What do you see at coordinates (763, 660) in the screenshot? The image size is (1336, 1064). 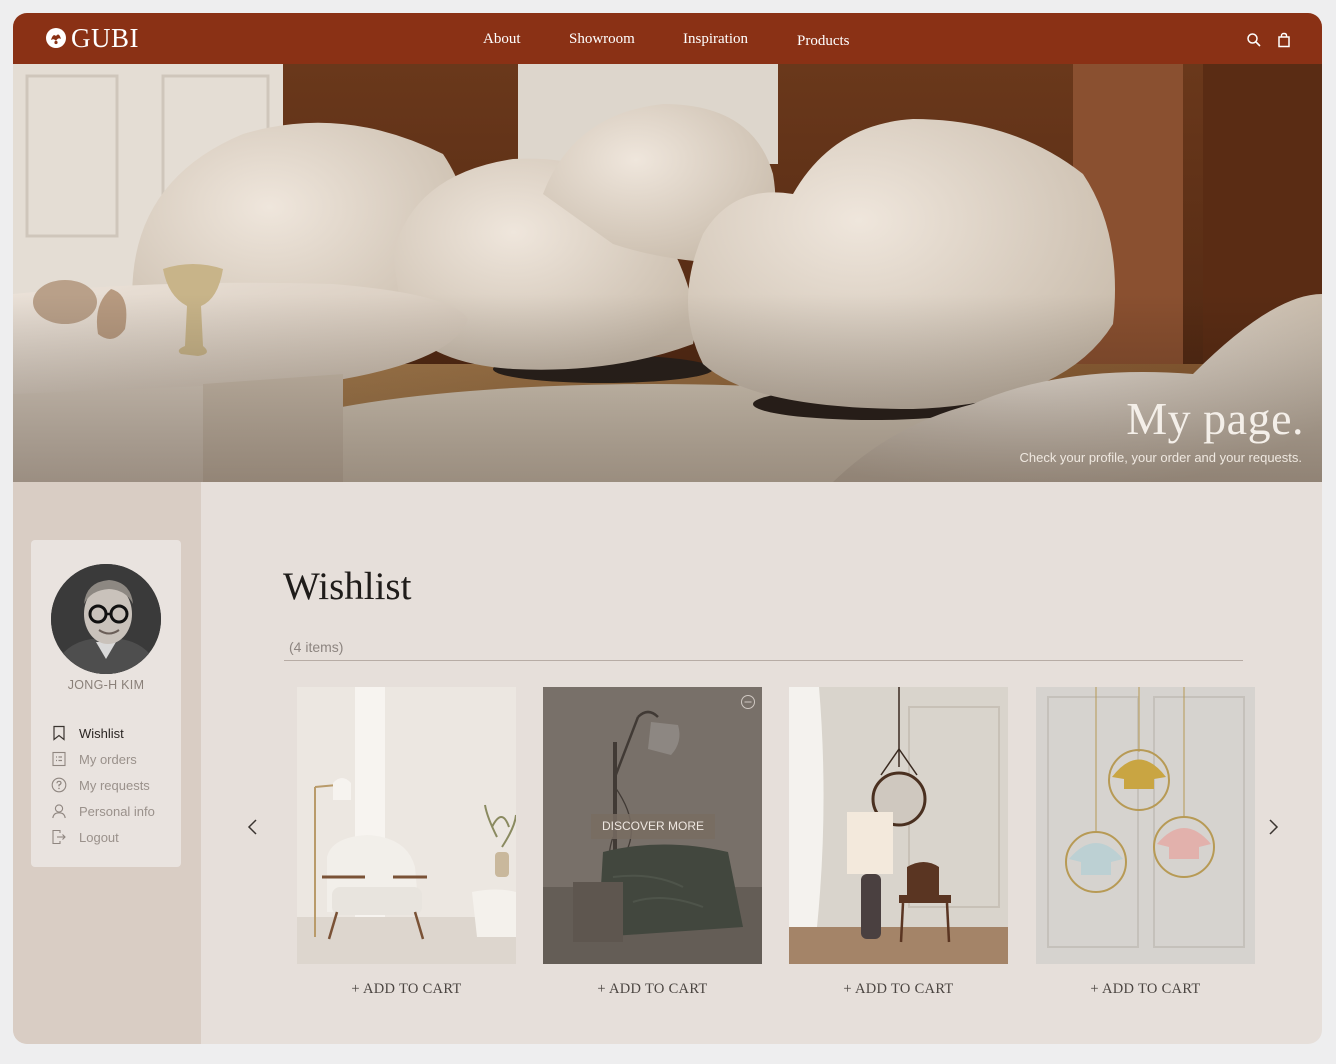 I see `divider` at bounding box center [763, 660].